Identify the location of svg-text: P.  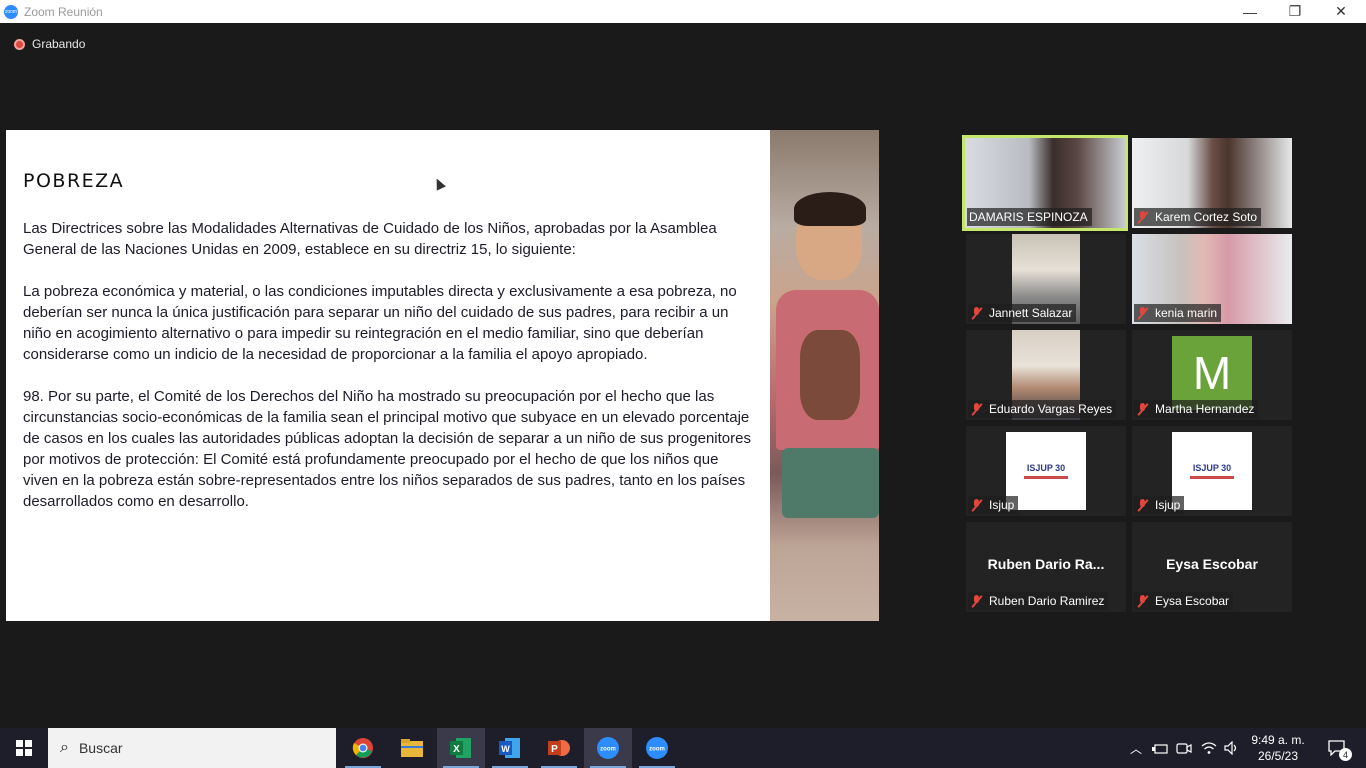
(554, 749).